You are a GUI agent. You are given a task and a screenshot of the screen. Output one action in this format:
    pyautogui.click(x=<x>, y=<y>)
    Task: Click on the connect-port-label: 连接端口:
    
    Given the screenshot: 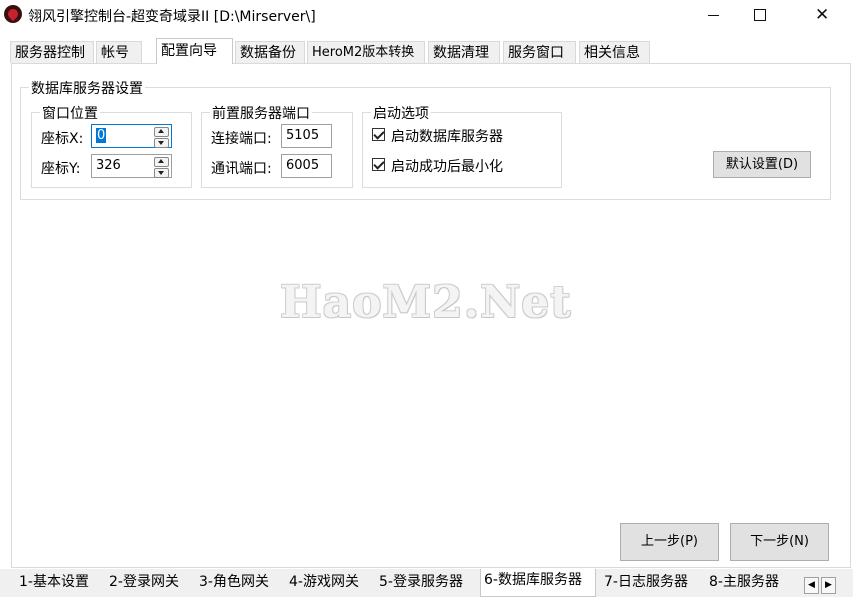 What is the action you would take?
    pyautogui.click(x=241, y=139)
    